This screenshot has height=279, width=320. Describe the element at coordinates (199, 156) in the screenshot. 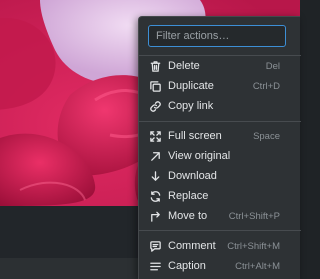

I see `menu-item-label: View original` at that location.